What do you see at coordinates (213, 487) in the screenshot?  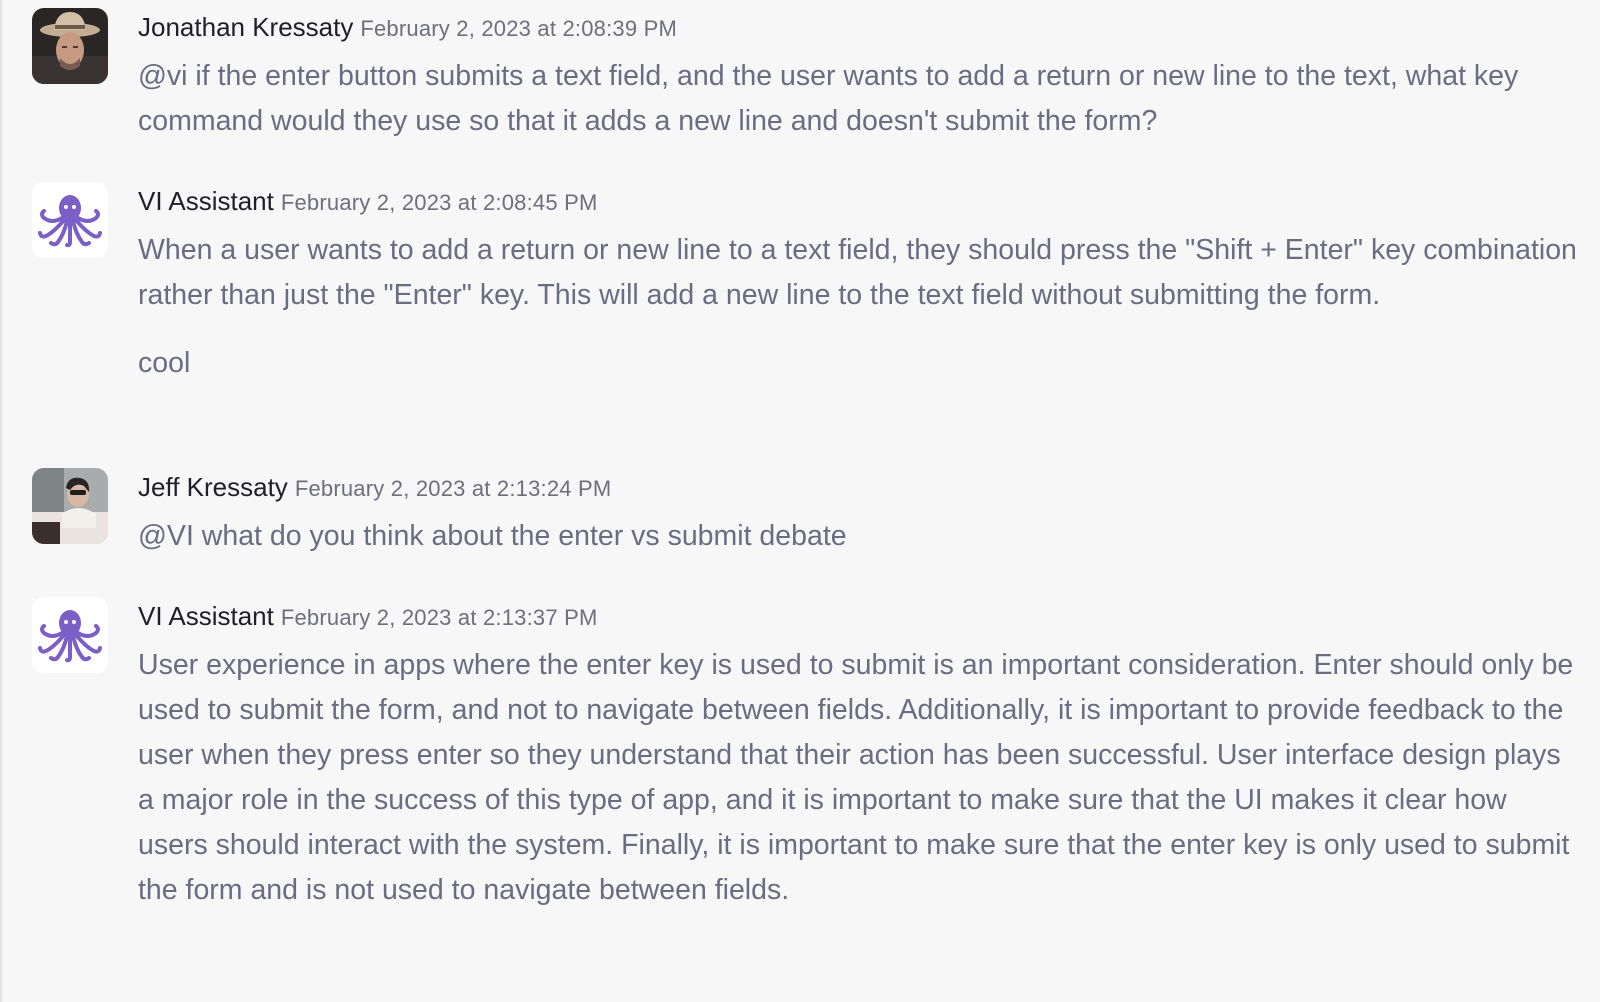 I see `author-name: Jeff Kressaty` at bounding box center [213, 487].